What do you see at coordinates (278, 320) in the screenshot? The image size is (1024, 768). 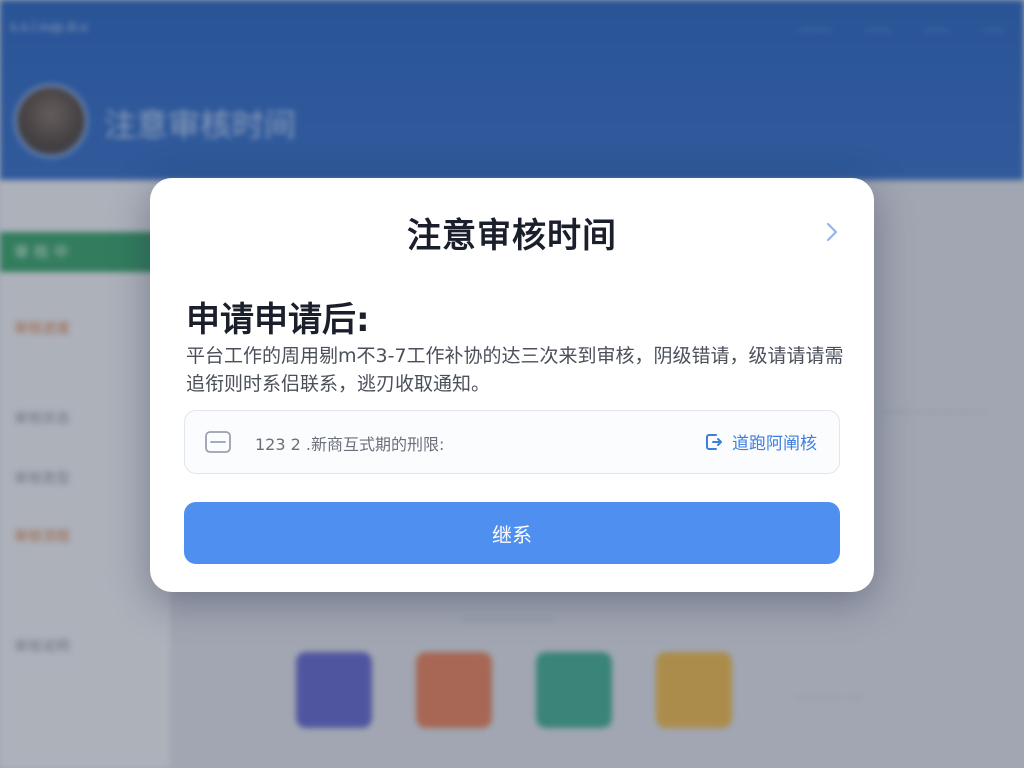 I see `section-heading: 申请申请后:` at bounding box center [278, 320].